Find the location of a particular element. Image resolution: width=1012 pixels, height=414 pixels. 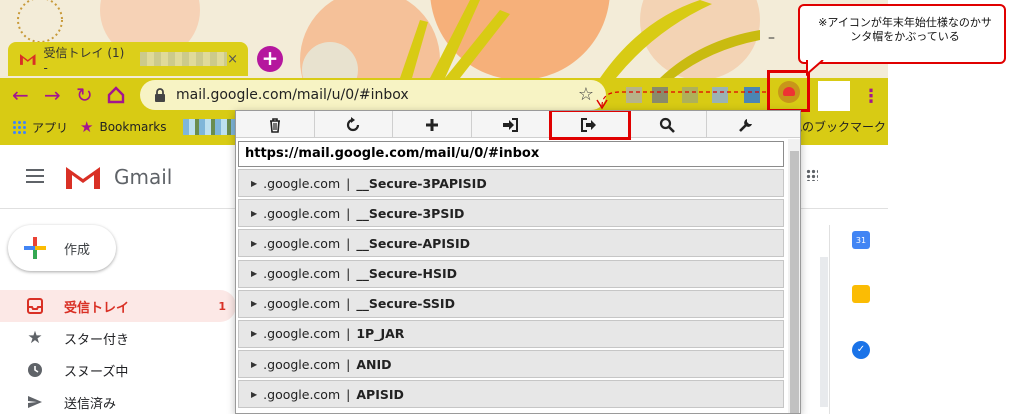

home-icon is located at coordinates (116, 95).